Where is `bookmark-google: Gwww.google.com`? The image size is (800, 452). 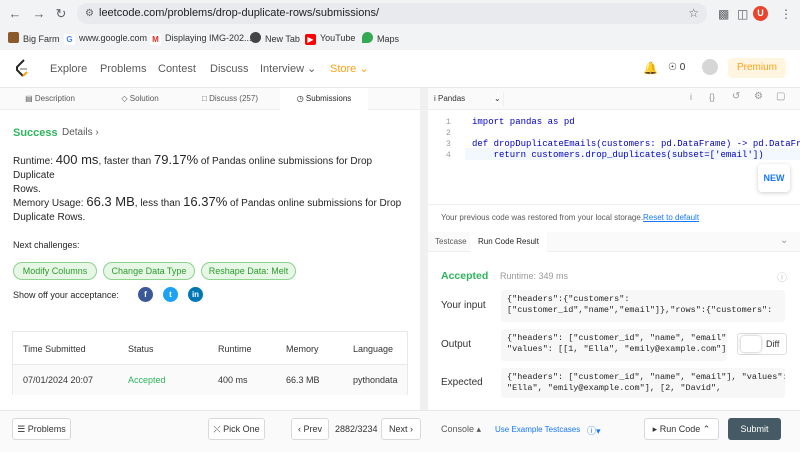
bookmark-google: Gwww.google.com is located at coordinates (105, 38).